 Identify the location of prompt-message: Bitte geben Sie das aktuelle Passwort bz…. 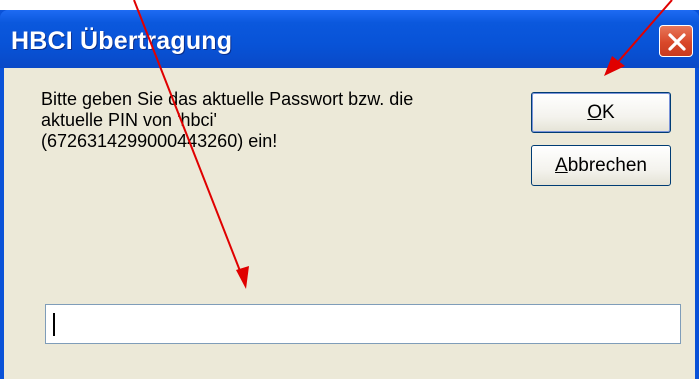
(227, 120).